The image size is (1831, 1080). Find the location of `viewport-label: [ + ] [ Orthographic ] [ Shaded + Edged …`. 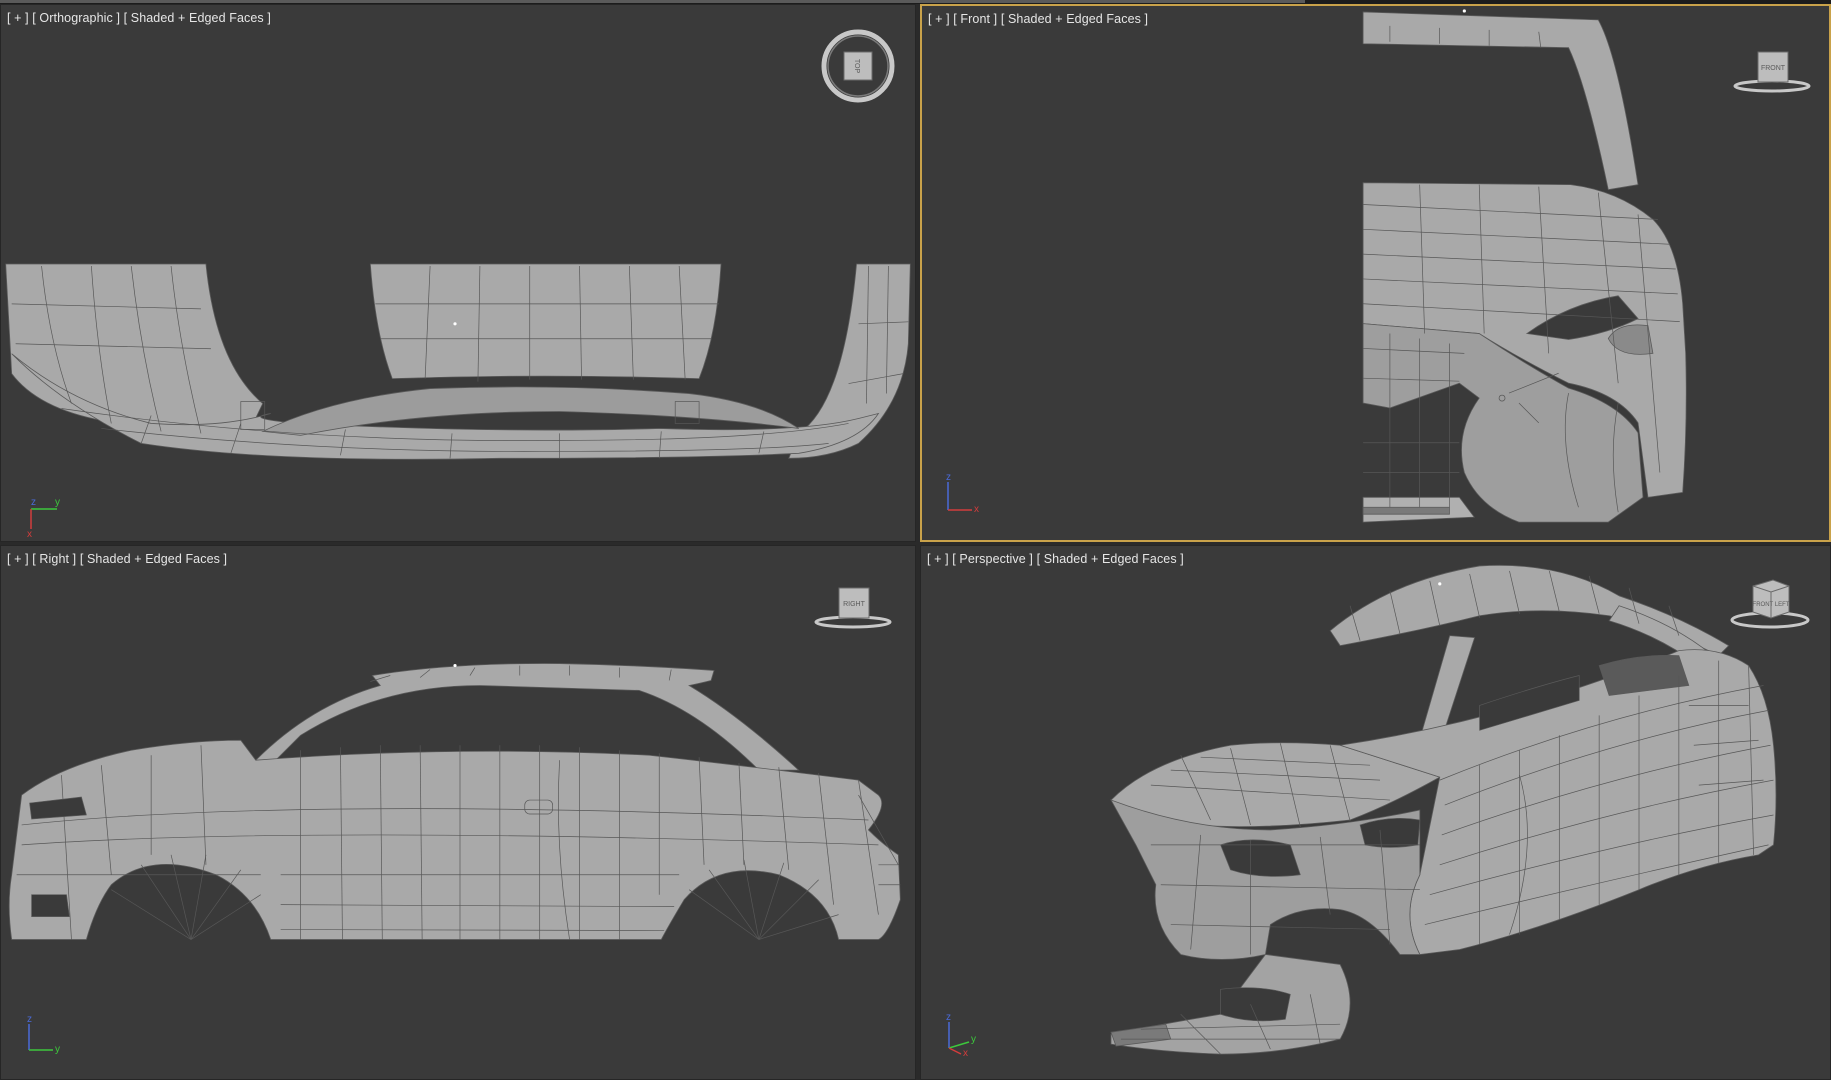

viewport-label: [ + ] [ Orthographic ] [ Shaded + Edged … is located at coordinates (139, 18).